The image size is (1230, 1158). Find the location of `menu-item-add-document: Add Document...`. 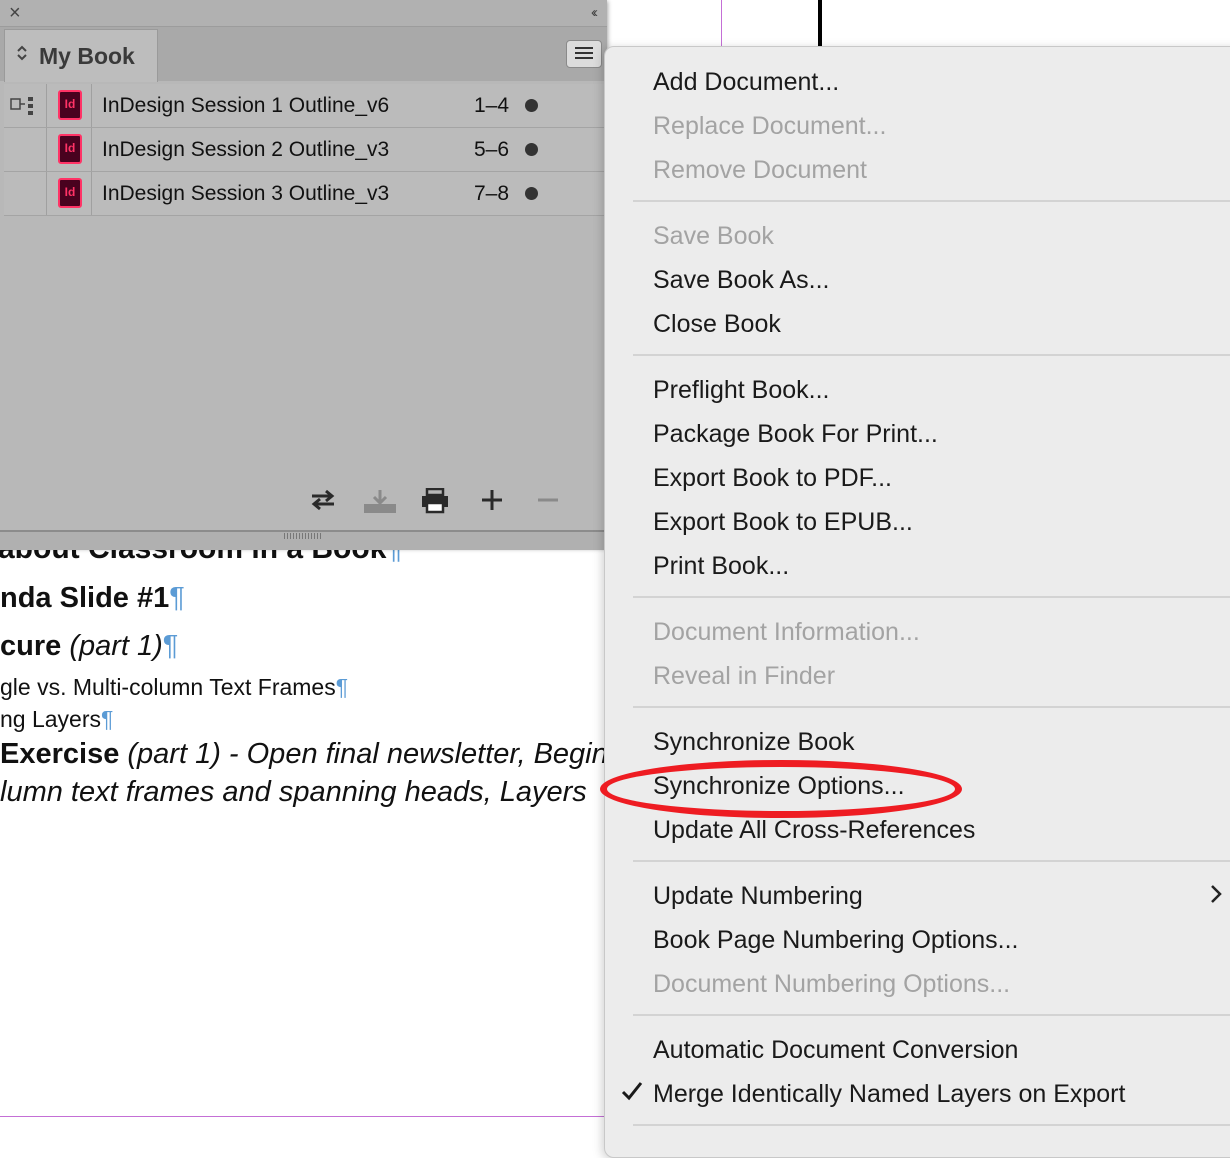

menu-item-add-document: Add Document... is located at coordinates (746, 82).